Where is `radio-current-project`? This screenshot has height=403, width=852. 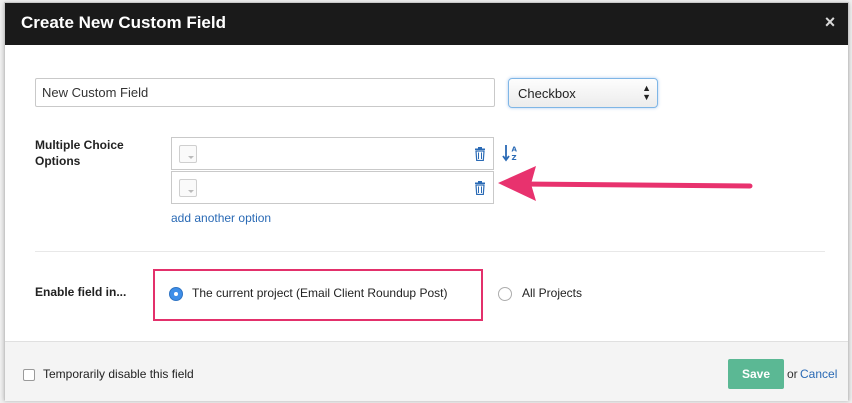 radio-current-project is located at coordinates (176, 294).